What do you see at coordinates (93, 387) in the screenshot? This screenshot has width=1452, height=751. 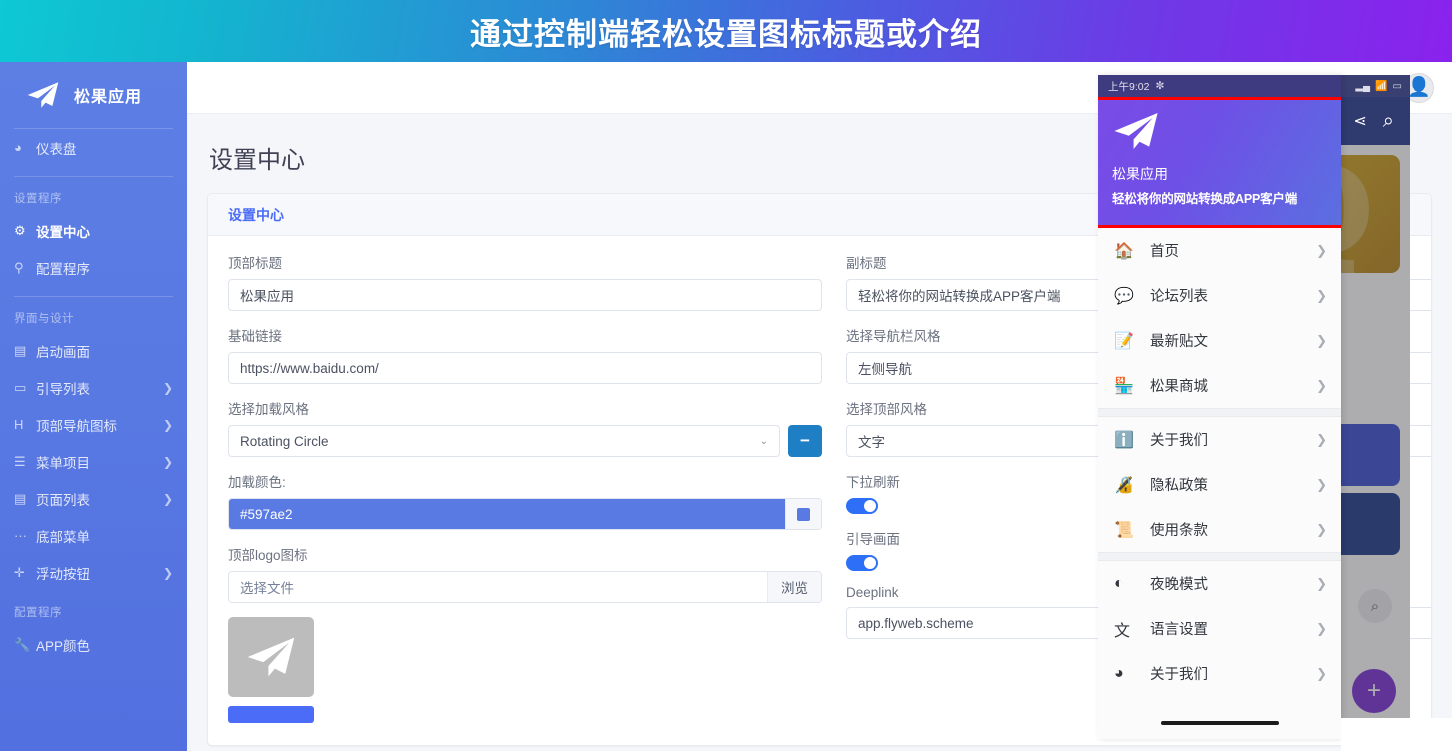 I see `sidebar-item-1-2: ▭ 引导列表 ❯` at bounding box center [93, 387].